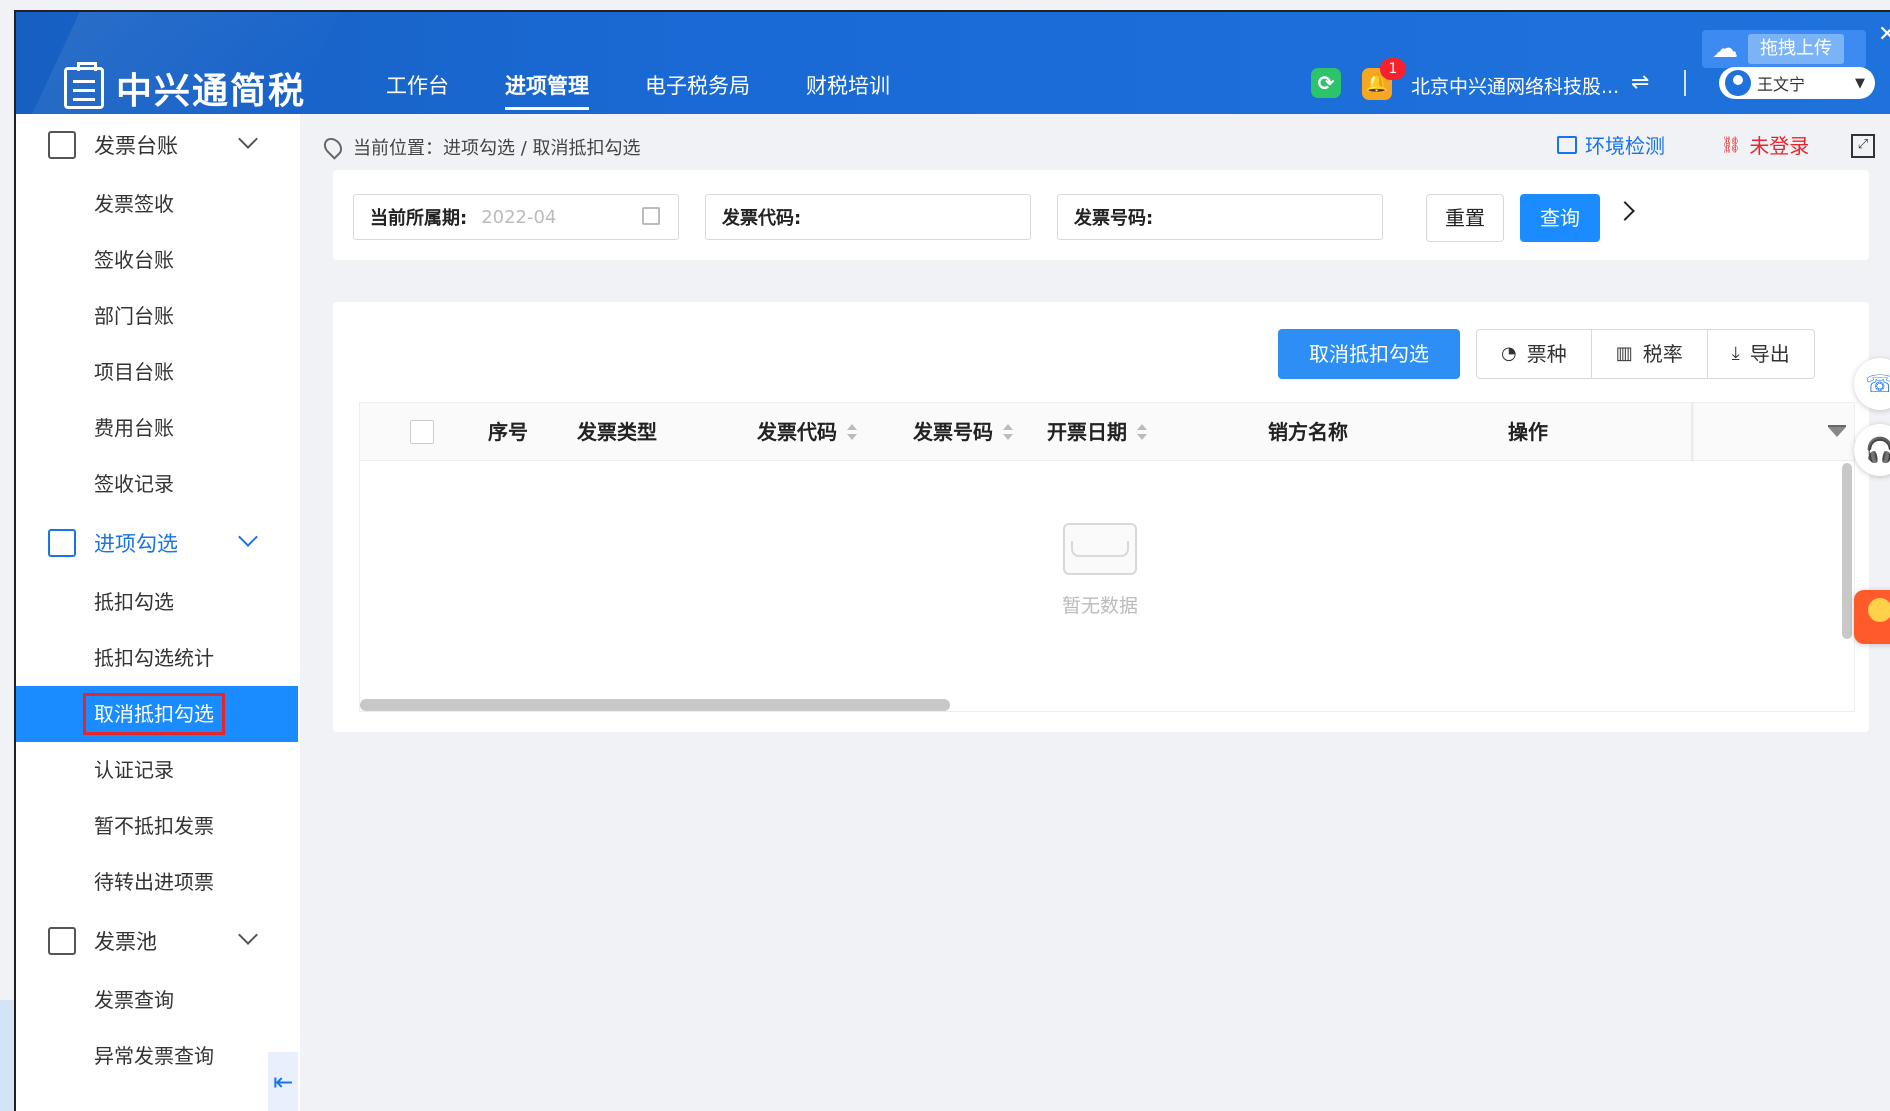 This screenshot has width=1890, height=1111. I want to click on sidebar-item-receipt-records: 签收记录, so click(158, 484).